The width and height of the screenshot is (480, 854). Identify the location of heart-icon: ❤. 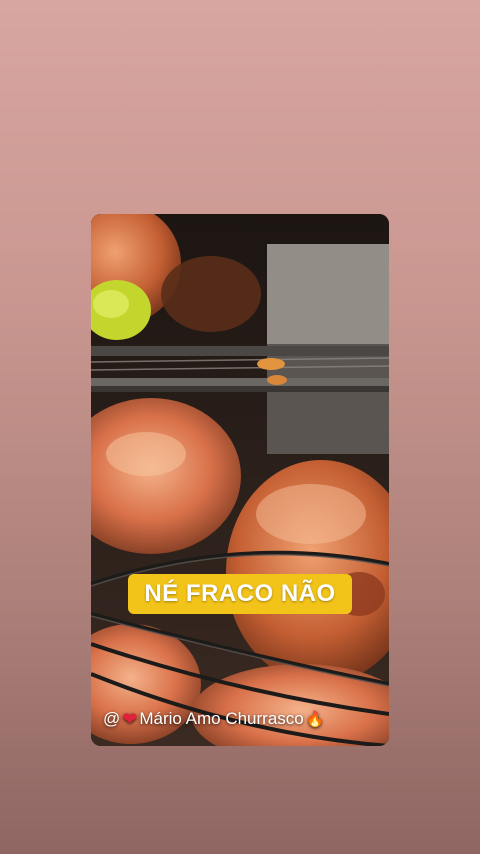
(130, 719).